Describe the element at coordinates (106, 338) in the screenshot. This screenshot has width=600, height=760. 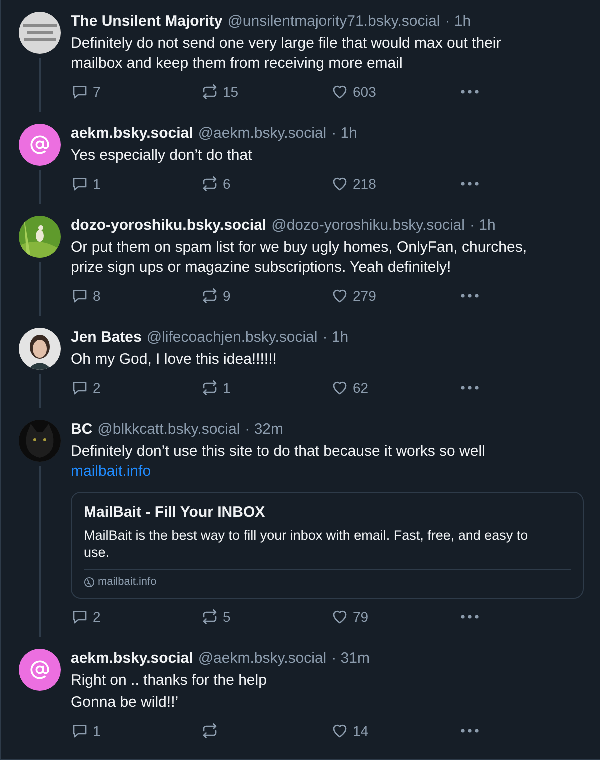
I see `author-name: Jen Bates` at that location.